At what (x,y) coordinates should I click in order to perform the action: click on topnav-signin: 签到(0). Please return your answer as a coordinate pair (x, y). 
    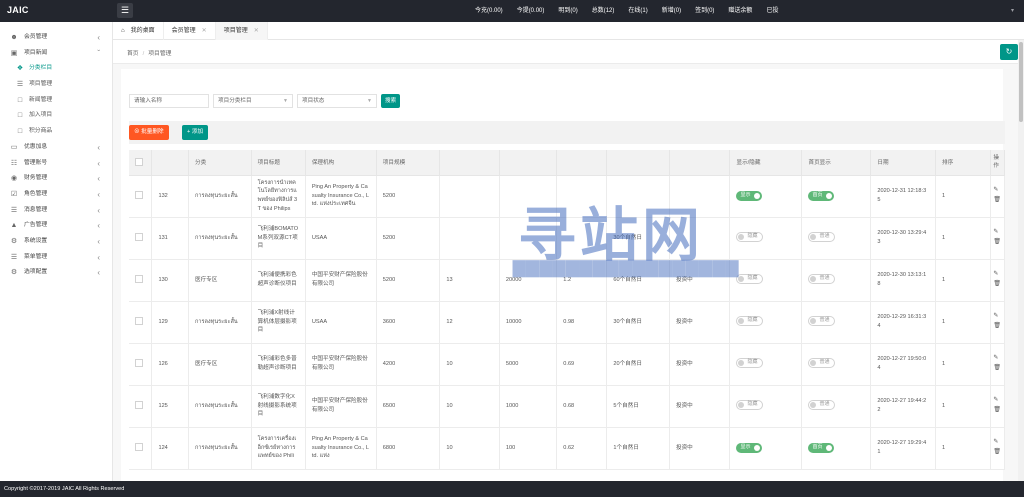
    Looking at the image, I should click on (704, 11).